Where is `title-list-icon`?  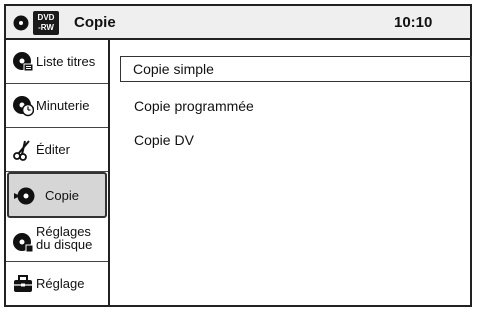 title-list-icon is located at coordinates (23, 62).